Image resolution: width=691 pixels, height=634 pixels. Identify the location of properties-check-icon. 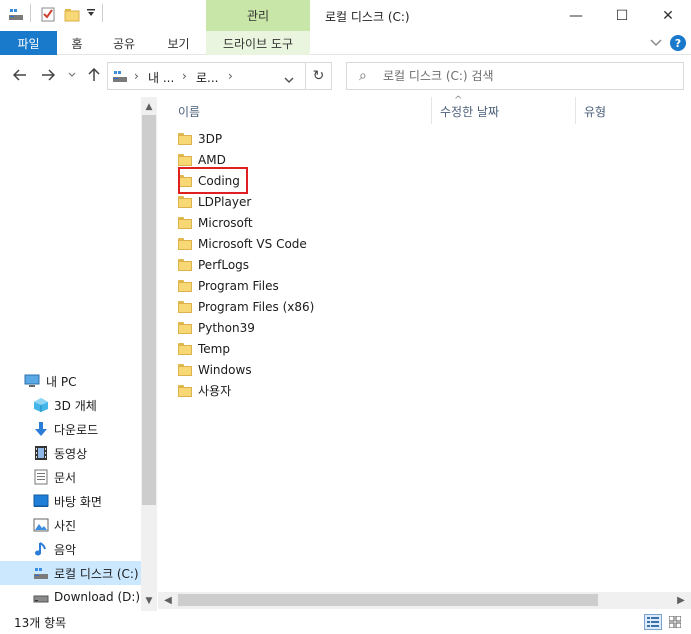
(48, 14).